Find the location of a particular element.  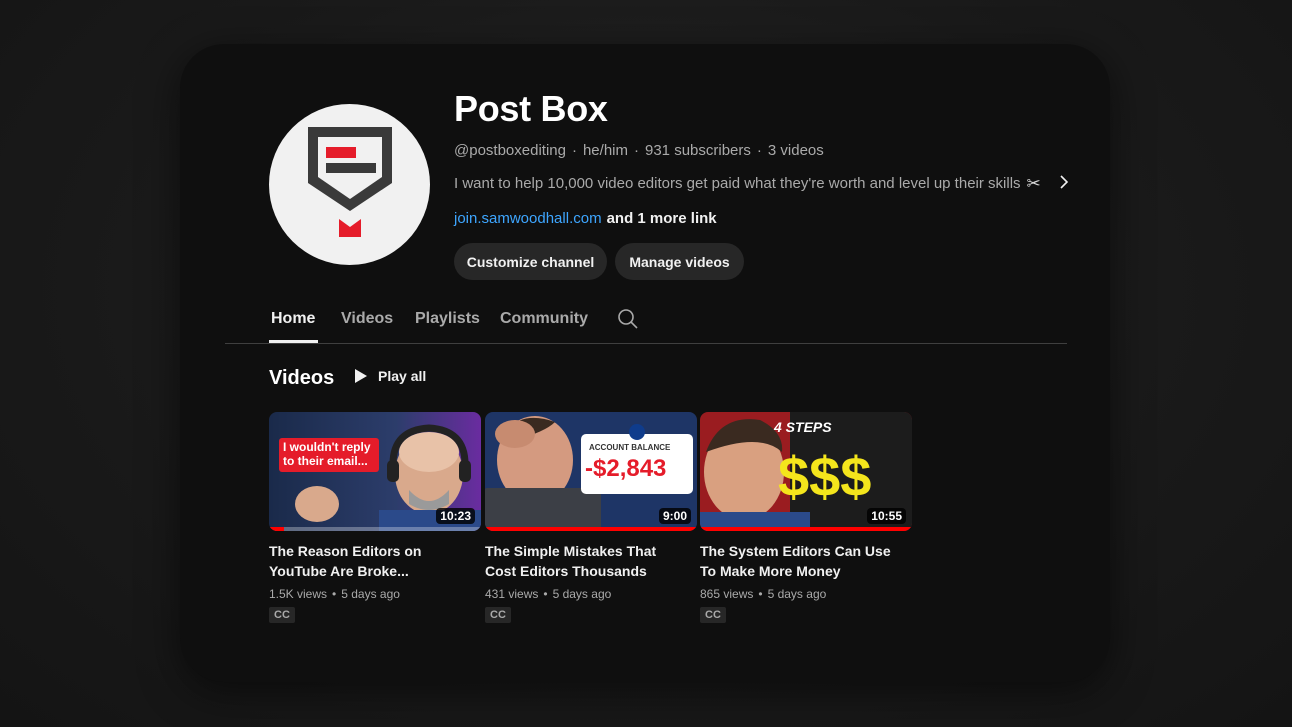

tab-community: Community is located at coordinates (544, 319).